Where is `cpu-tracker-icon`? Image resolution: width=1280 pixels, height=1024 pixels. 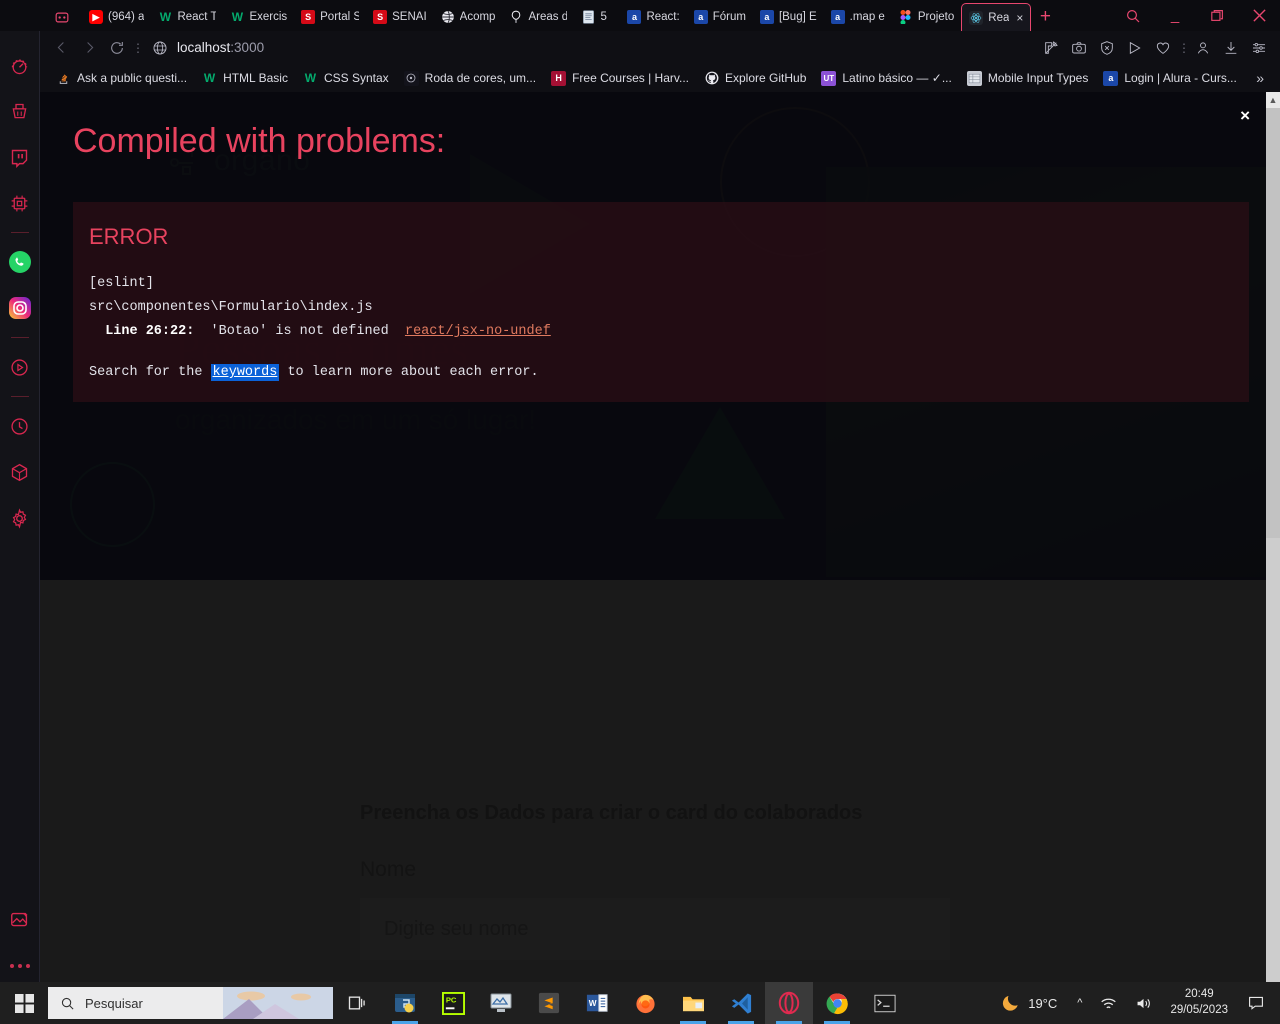
cpu-tracker-icon is located at coordinates (20, 203).